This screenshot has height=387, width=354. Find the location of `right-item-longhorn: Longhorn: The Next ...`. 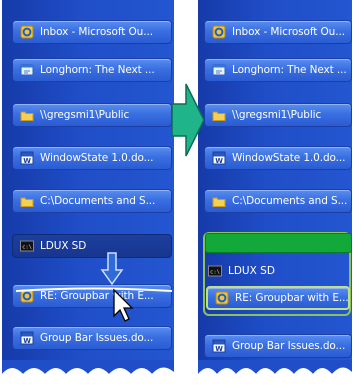

right-item-longhorn: Longhorn: The Next ... is located at coordinates (278, 70).